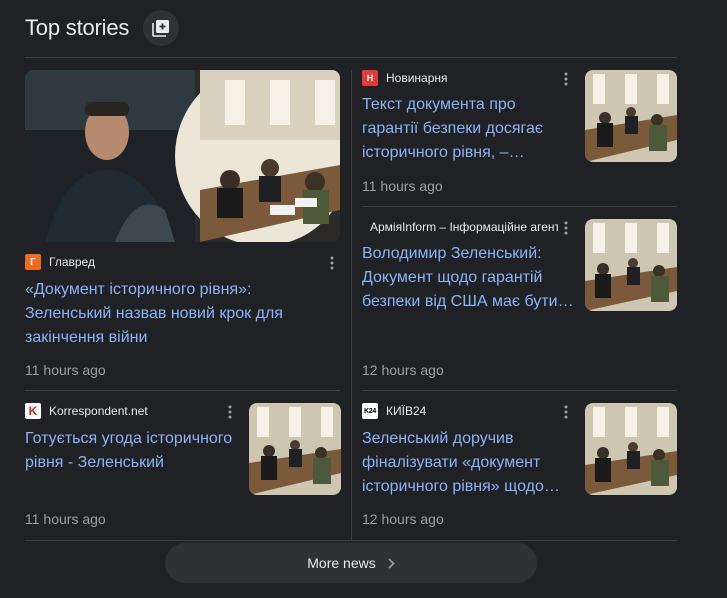 The height and width of the screenshot is (598, 727). Describe the element at coordinates (33, 411) in the screenshot. I see `publisher-logo: K` at that location.